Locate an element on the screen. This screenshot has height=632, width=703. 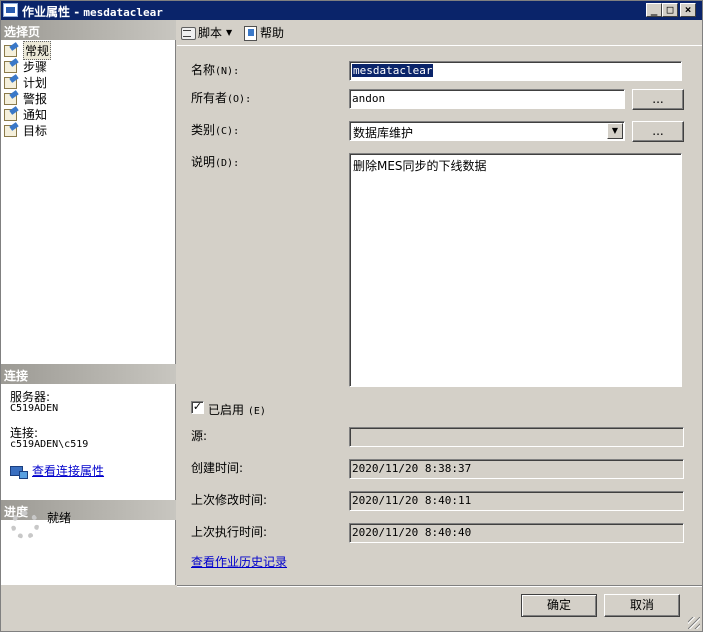
modified-label: 上次修改时间: is located at coordinates (229, 500).